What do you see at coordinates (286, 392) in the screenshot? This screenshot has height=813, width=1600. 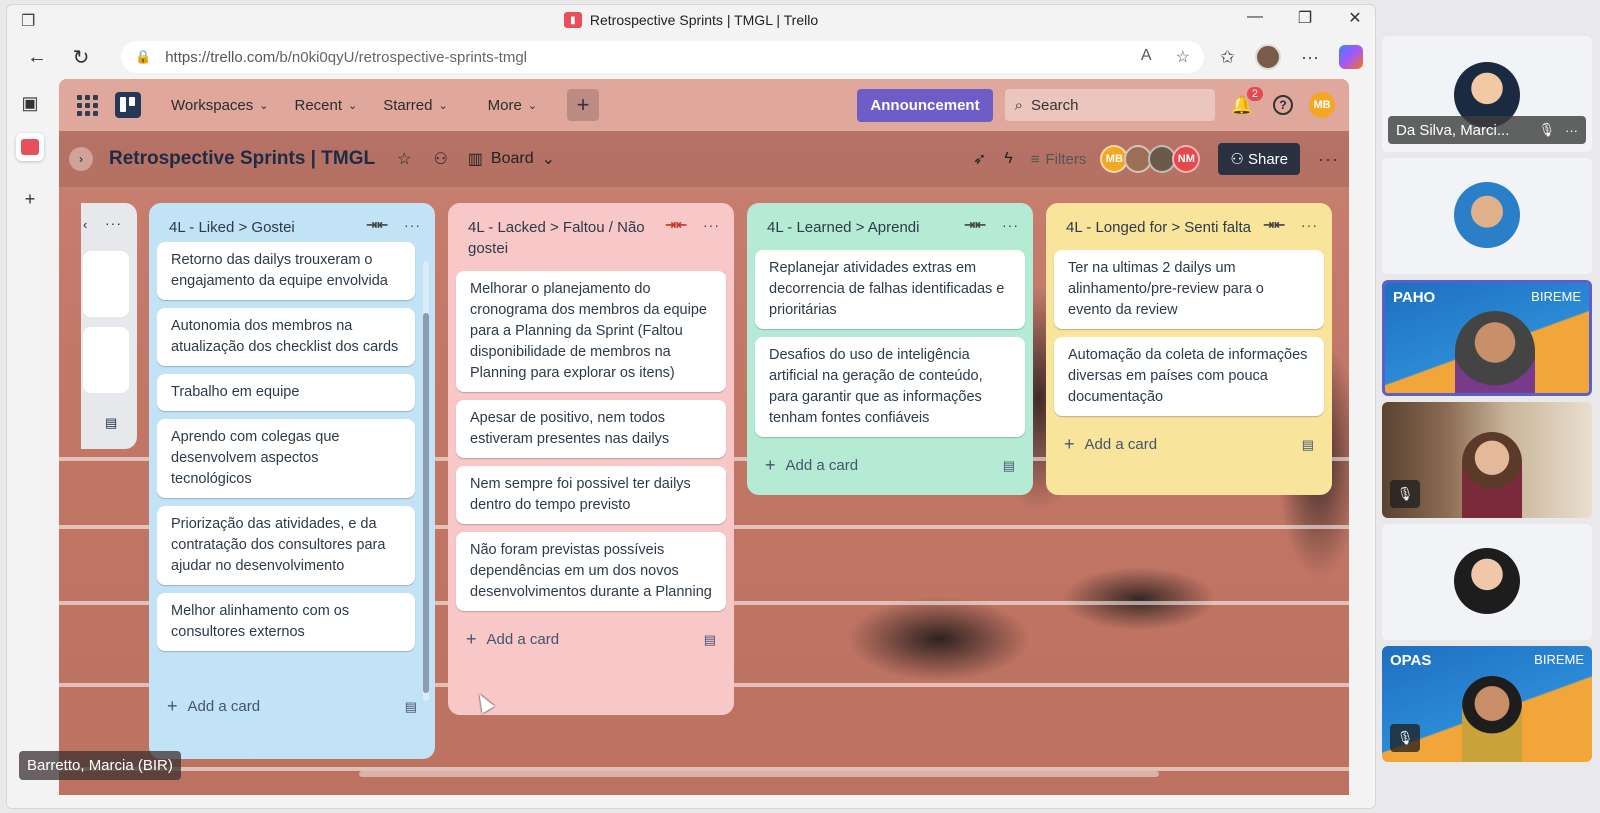 I see `card: Trabalho em equipe` at bounding box center [286, 392].